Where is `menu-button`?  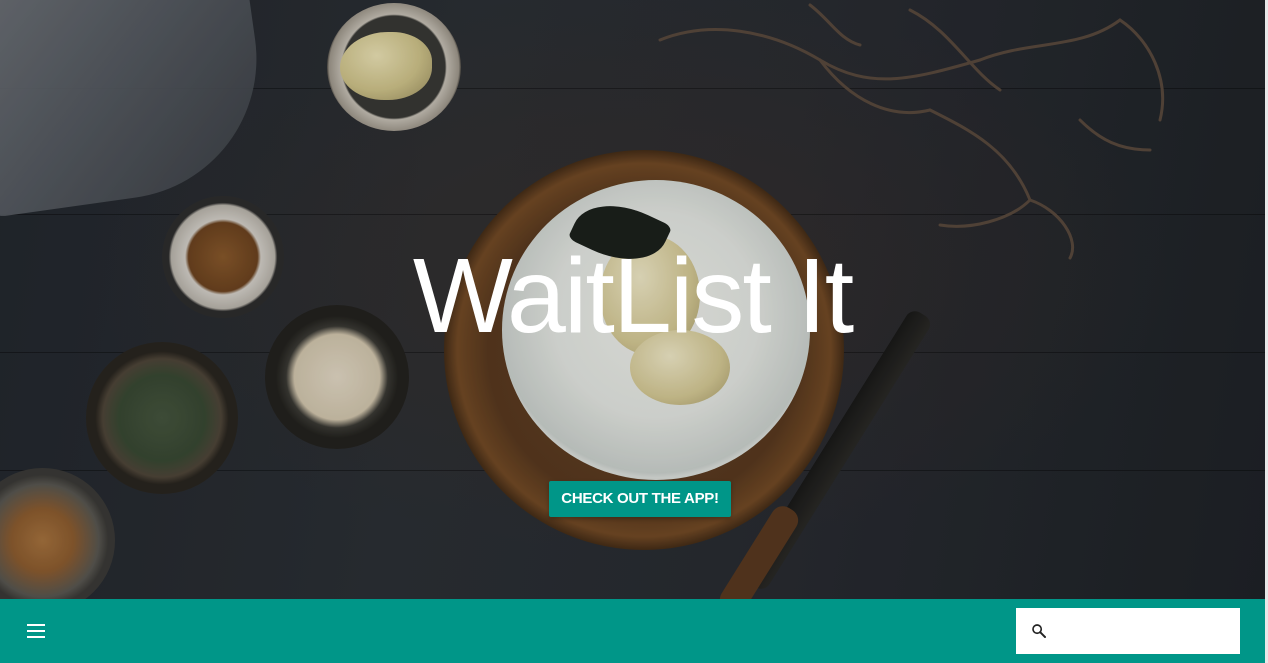
menu-button is located at coordinates (36, 631).